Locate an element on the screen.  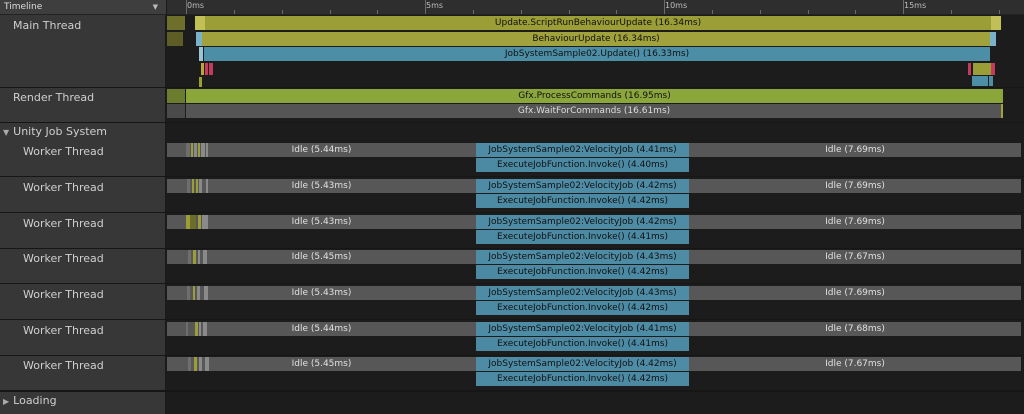
loading-group: ▶ Loading is located at coordinates (30, 401).